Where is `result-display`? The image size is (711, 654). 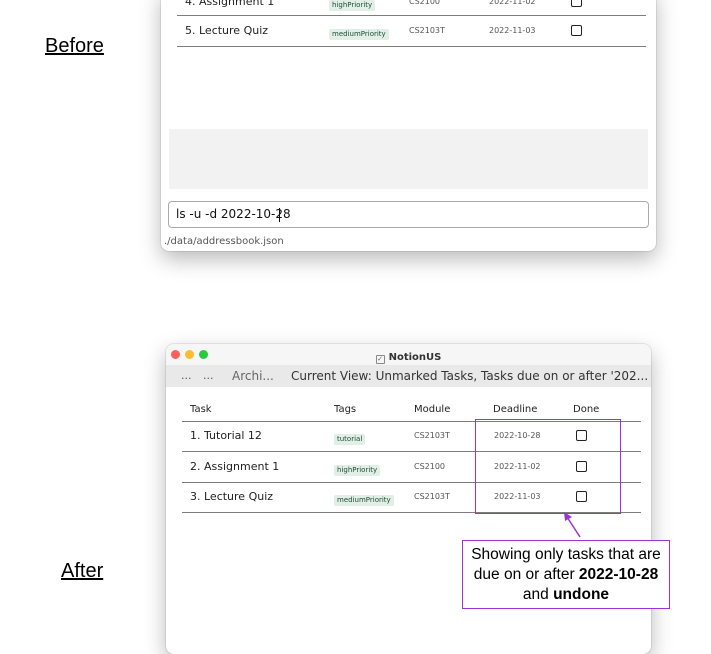
result-display is located at coordinates (408, 159).